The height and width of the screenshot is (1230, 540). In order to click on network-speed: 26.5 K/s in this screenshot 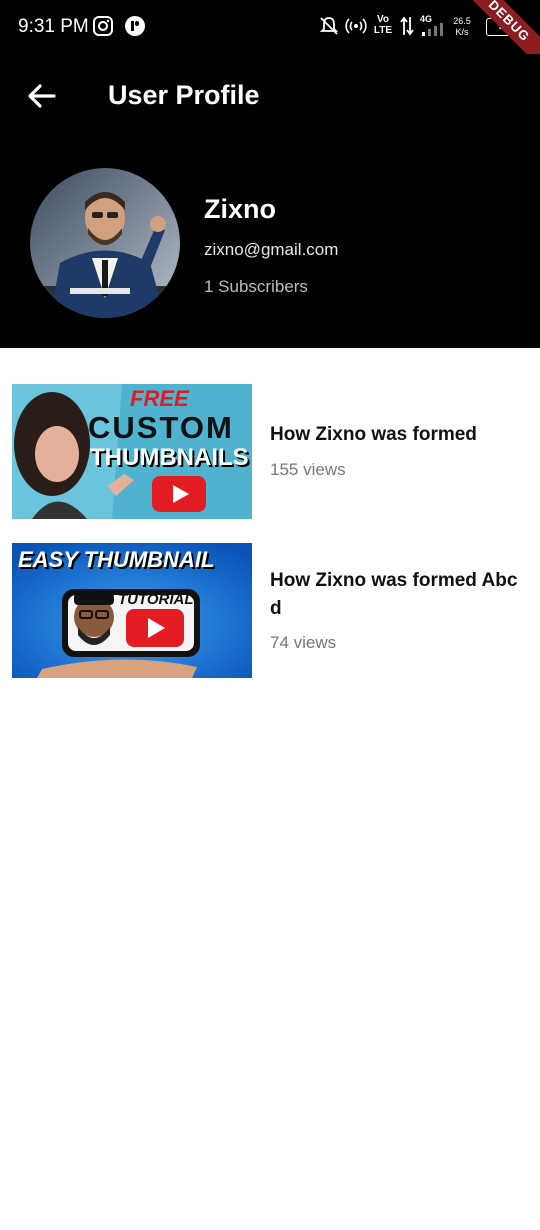, I will do `click(462, 26)`.